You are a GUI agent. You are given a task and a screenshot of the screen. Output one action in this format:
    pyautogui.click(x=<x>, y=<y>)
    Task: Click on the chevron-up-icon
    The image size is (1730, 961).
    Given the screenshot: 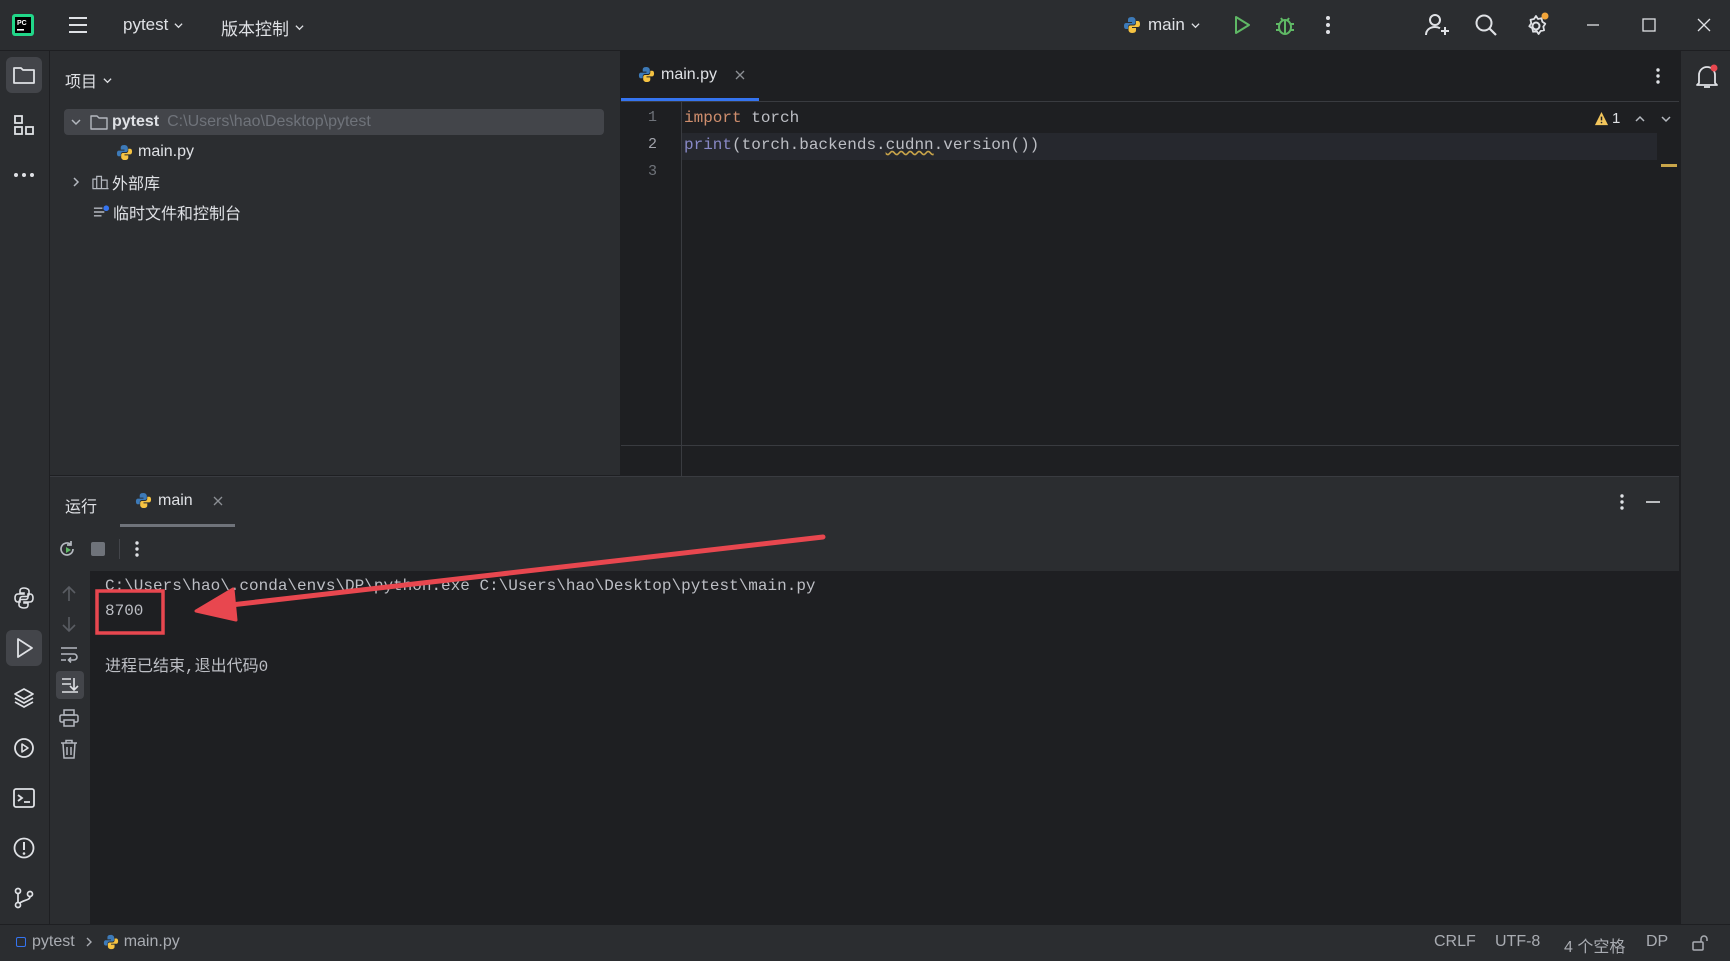 What is the action you would take?
    pyautogui.click(x=1640, y=119)
    